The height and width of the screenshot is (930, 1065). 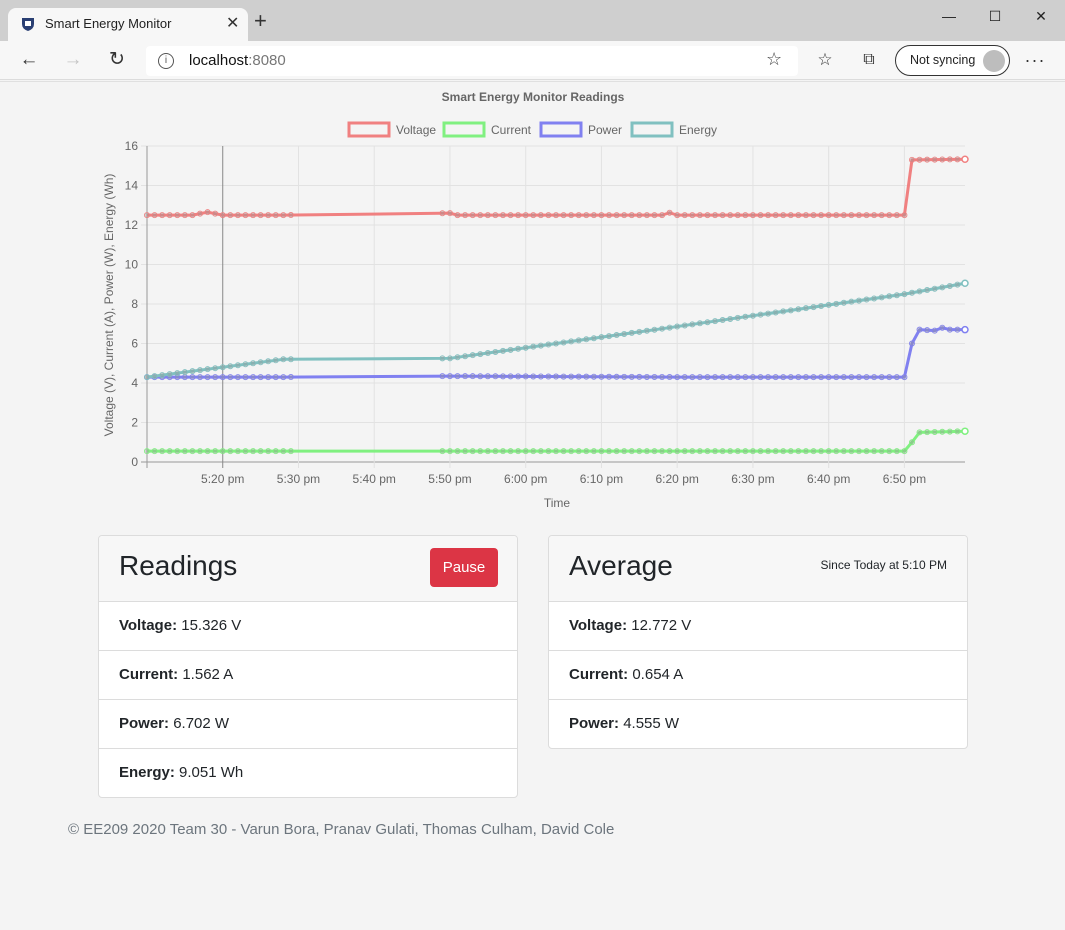 I want to click on average-row-voltage: Voltage: 12.772 V, so click(x=758, y=626).